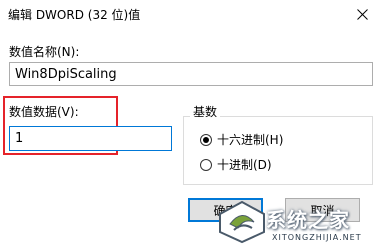  I want to click on radio-decimal-label: 十进制(D), so click(244, 165).